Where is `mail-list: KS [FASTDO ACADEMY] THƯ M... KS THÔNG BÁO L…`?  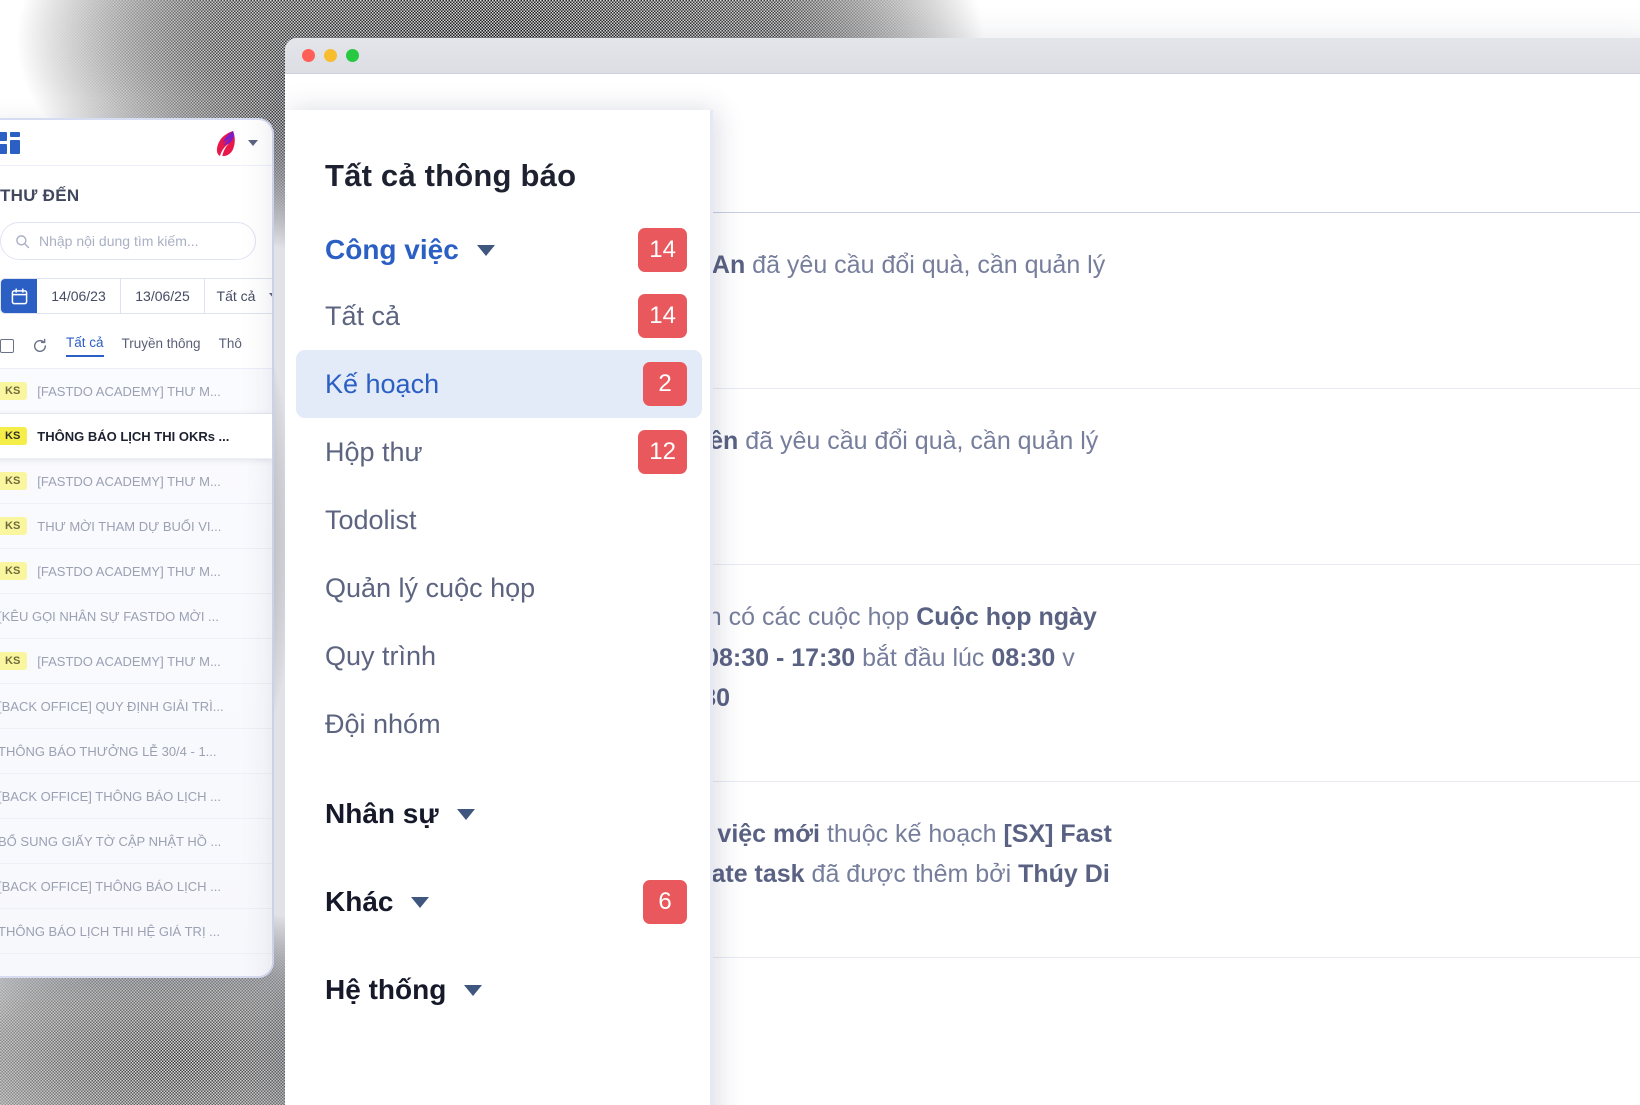
mail-list: KS [FASTDO ACADEMY] THƯ M... KS THÔNG BÁO L… is located at coordinates (136, 672).